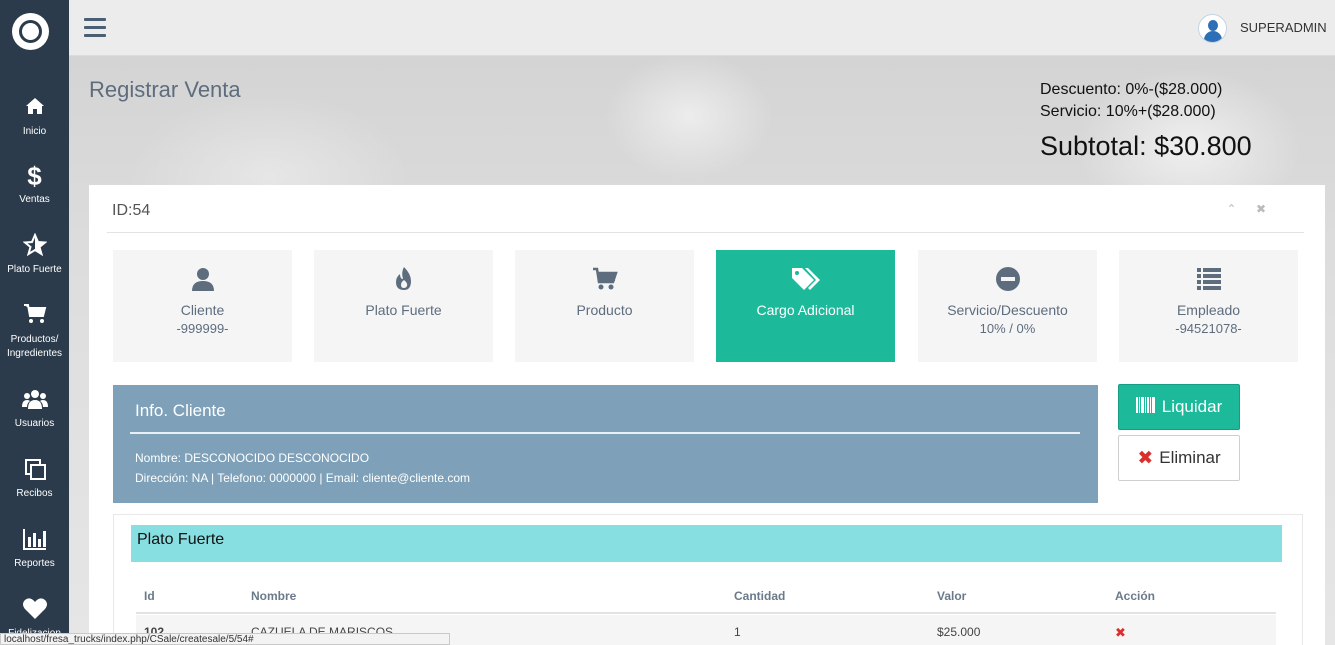 The height and width of the screenshot is (645, 1335). Describe the element at coordinates (706, 543) in the screenshot. I see `section-title: Plato Fuerte` at that location.